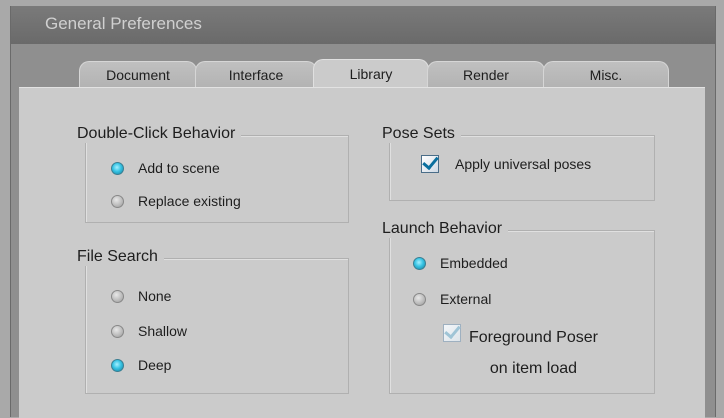 The image size is (724, 418). What do you see at coordinates (163, 331) in the screenshot?
I see `radio-shallow-label: Shallow` at bounding box center [163, 331].